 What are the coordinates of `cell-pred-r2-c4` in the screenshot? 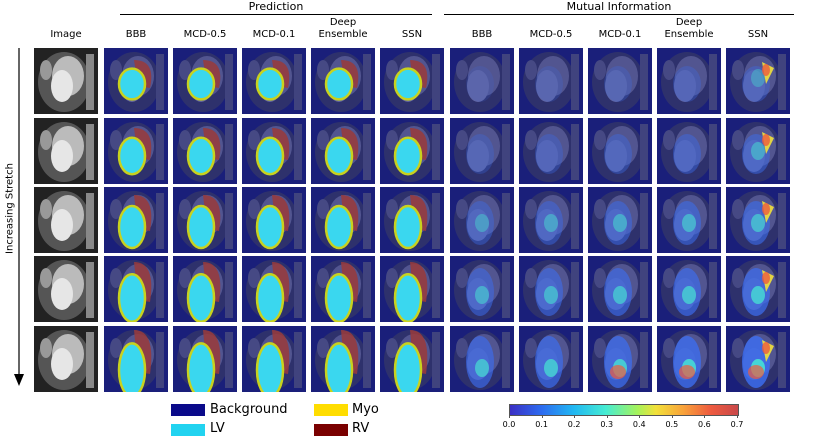 It's located at (343, 220).